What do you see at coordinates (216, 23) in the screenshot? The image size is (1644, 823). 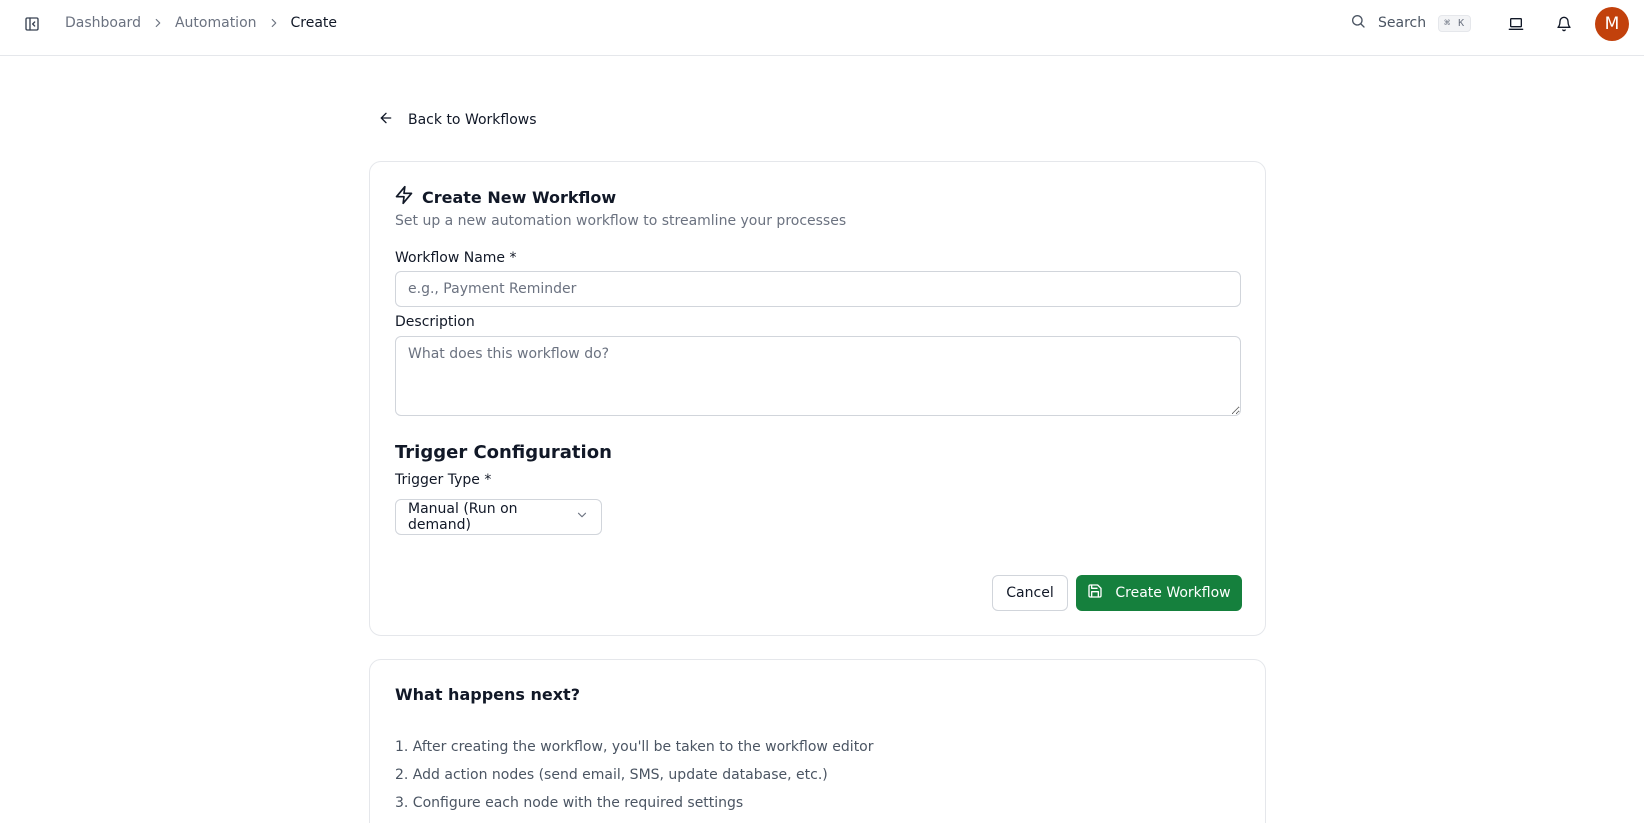 I see `breadcrumb-automation: Automation` at bounding box center [216, 23].